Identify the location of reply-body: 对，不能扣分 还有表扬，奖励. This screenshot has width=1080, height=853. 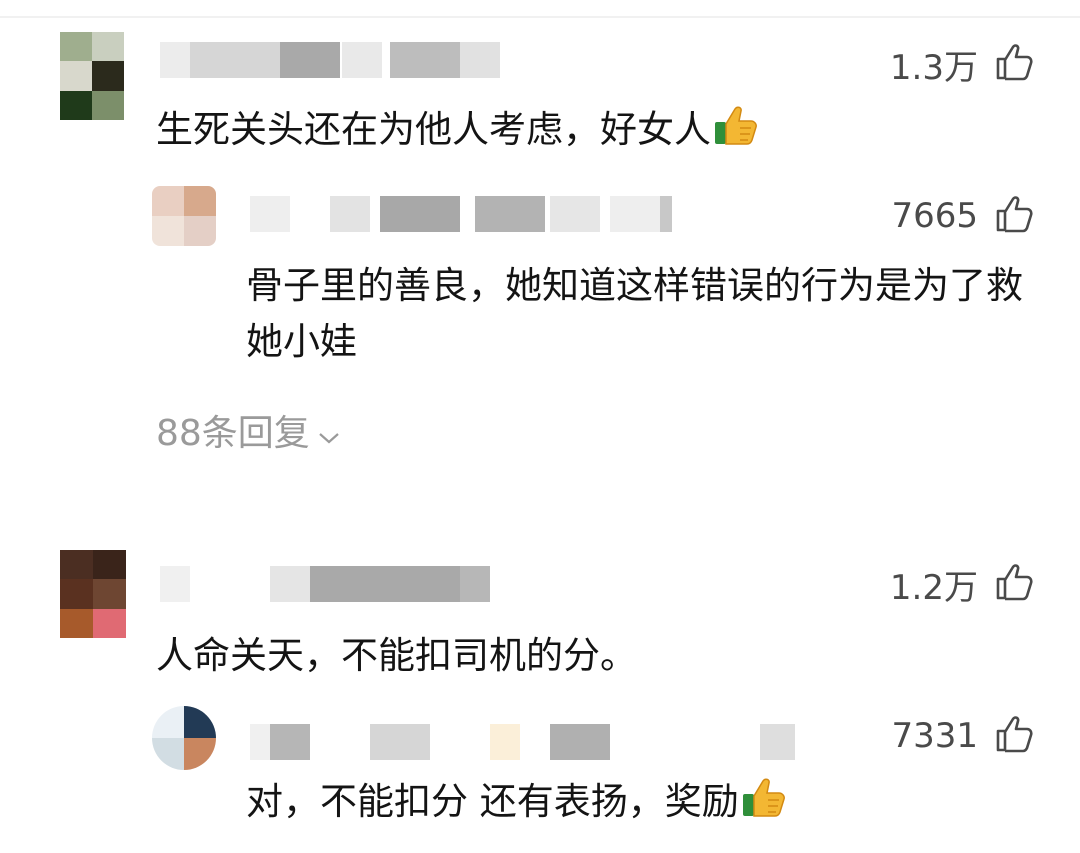
(492, 801).